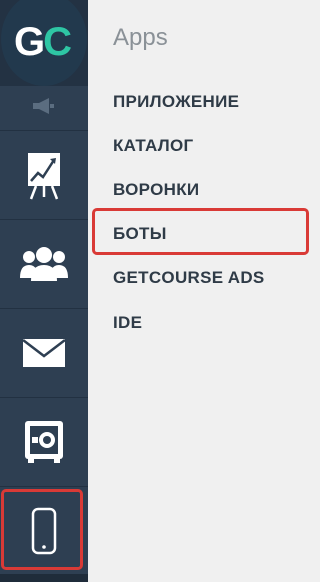 This screenshot has height=582, width=320. What do you see at coordinates (140, 37) in the screenshot?
I see `panel-title: Apps` at bounding box center [140, 37].